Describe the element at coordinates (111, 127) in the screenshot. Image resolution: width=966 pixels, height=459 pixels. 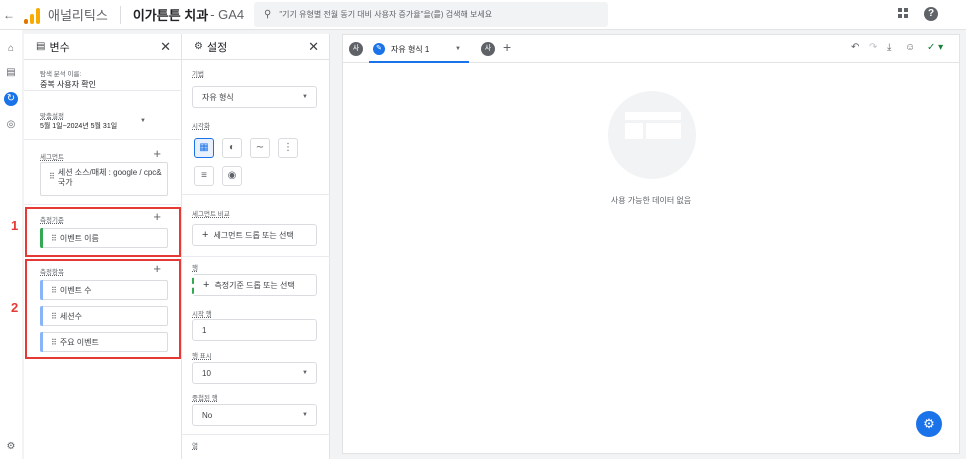
I see `date-range-value: 5월 1일~2024년 5월 31일` at that location.